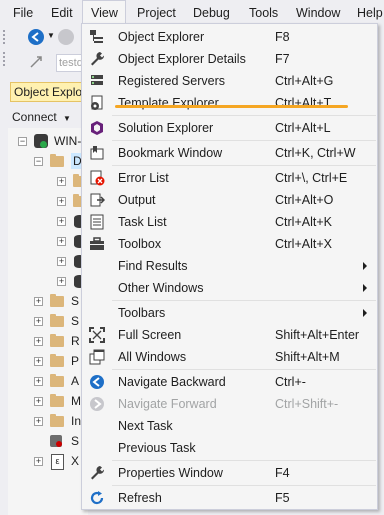  Describe the element at coordinates (97, 153) in the screenshot. I see `bookmark-icon` at that location.